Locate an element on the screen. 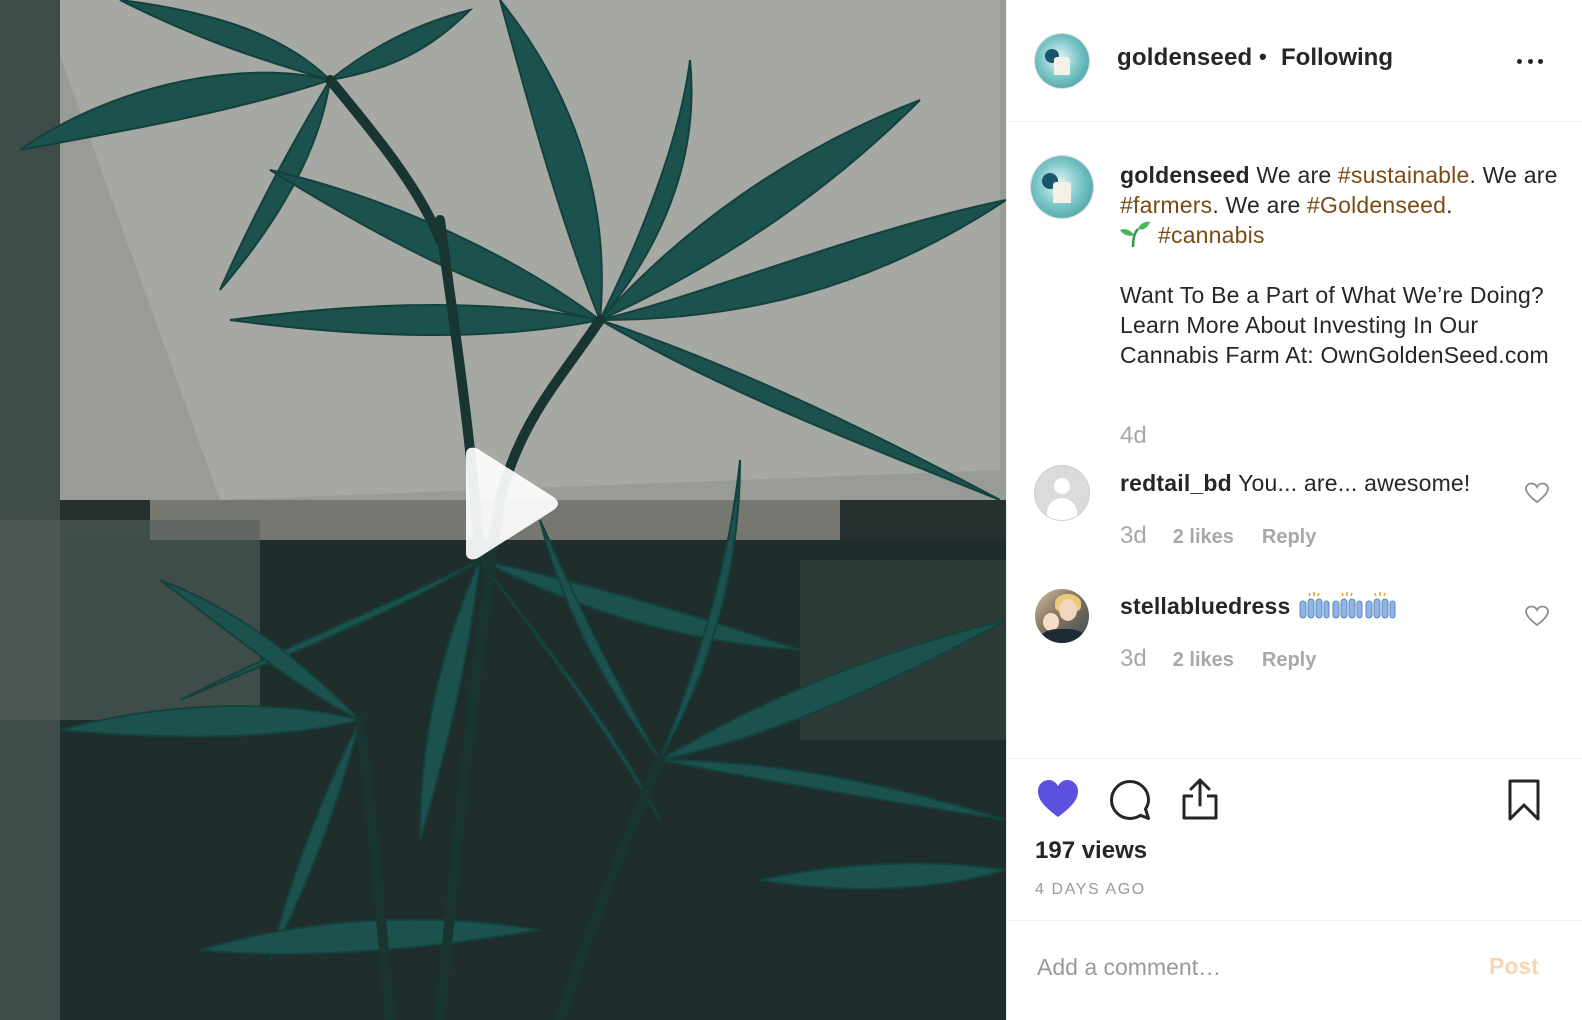  more-icon is located at coordinates (1519, 61).